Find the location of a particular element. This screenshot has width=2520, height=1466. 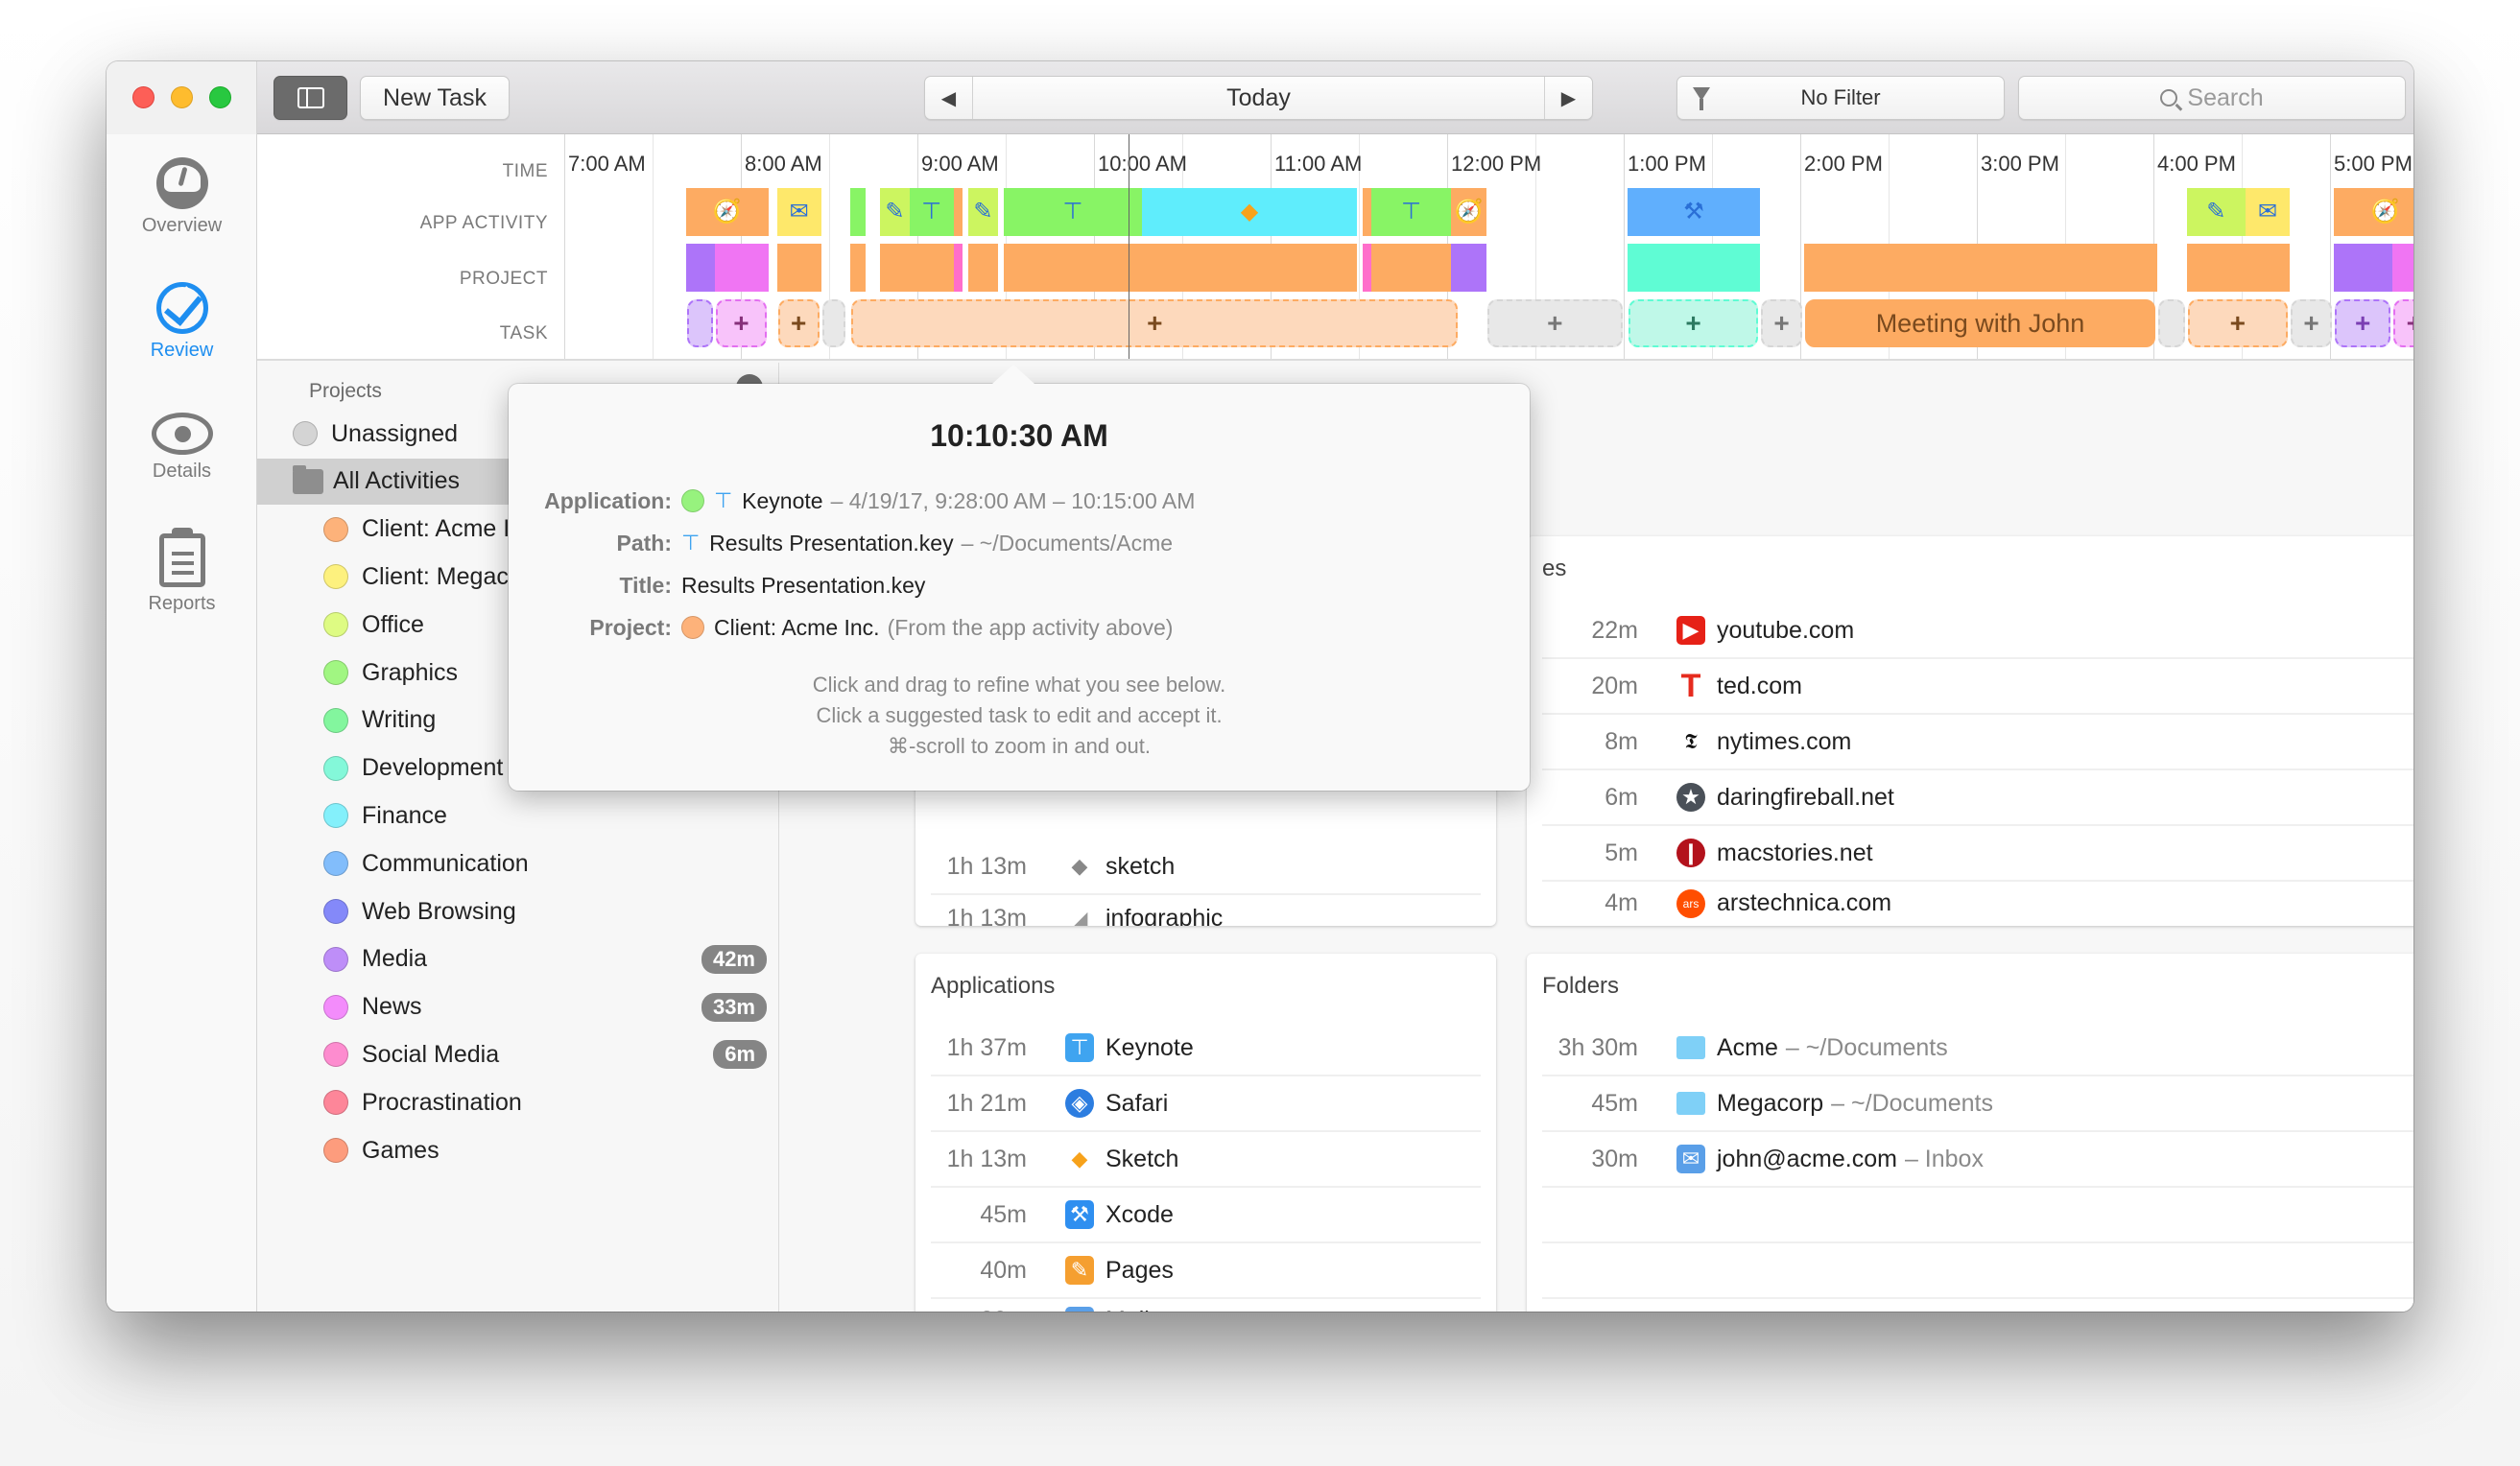

project-item: Web Browsing is located at coordinates (518, 911).